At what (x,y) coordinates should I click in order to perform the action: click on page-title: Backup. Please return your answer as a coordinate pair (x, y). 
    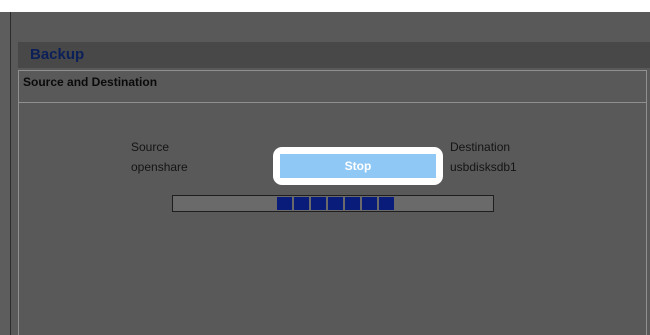
    Looking at the image, I should click on (57, 54).